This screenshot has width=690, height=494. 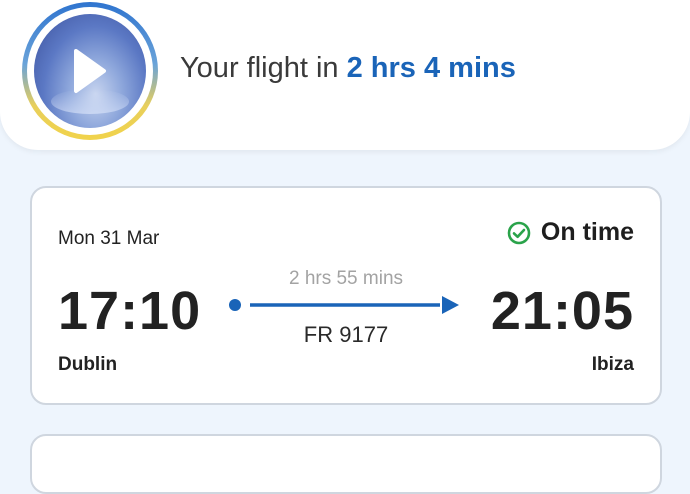 I want to click on flight-date: Mon 31 Mar, so click(x=109, y=238).